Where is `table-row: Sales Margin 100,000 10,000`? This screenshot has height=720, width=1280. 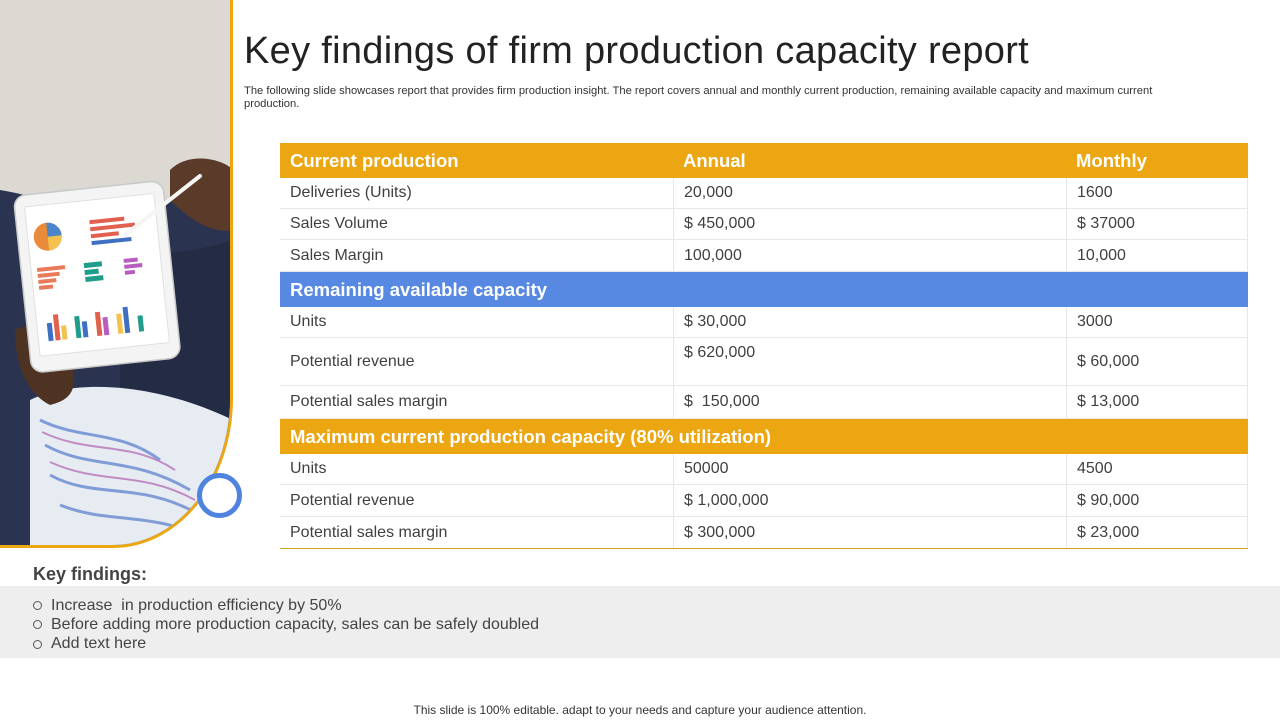 table-row: Sales Margin 100,000 10,000 is located at coordinates (764, 256).